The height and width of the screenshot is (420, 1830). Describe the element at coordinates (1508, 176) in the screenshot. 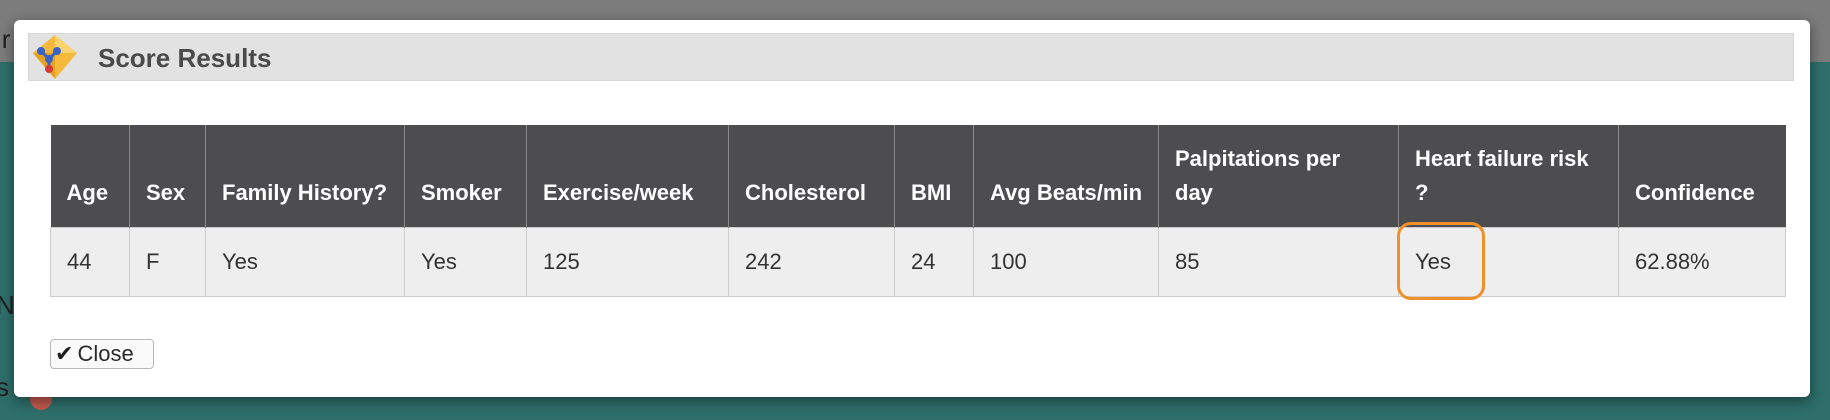

I see `column-header-heart-failure-risk: Heart failure risk ?` at that location.